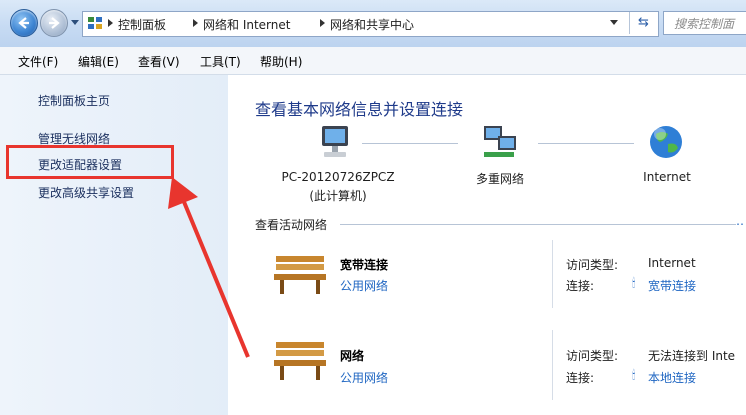 The width and height of the screenshot is (746, 415). What do you see at coordinates (281, 61) in the screenshot?
I see `menu-help: 帮助(H)` at bounding box center [281, 61].